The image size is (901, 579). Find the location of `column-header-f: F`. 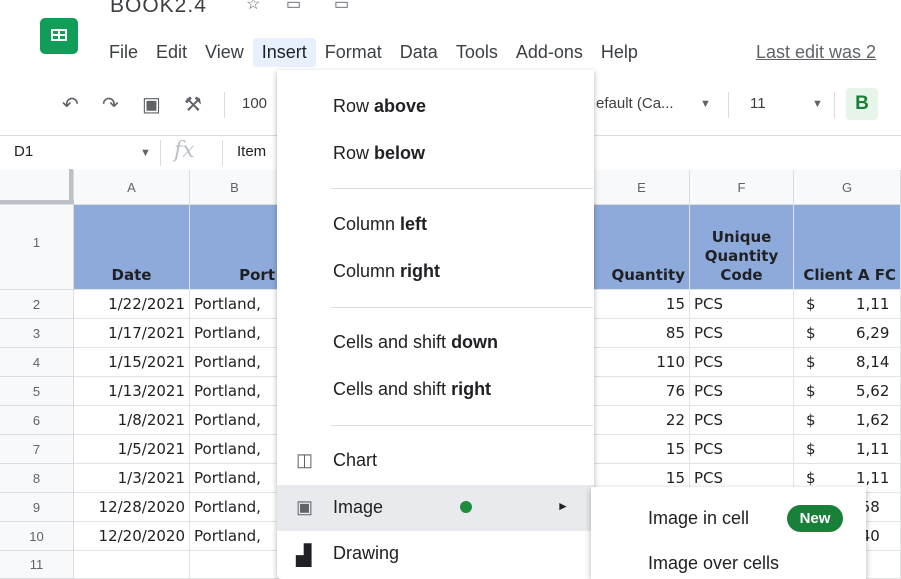

column-header-f: F is located at coordinates (742, 187).